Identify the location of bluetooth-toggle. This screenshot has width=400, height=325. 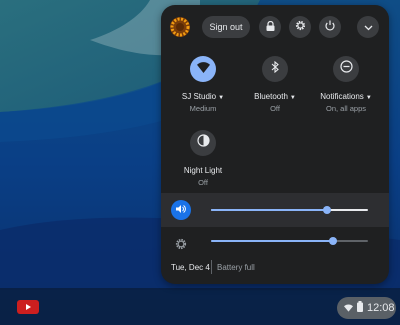
(275, 69).